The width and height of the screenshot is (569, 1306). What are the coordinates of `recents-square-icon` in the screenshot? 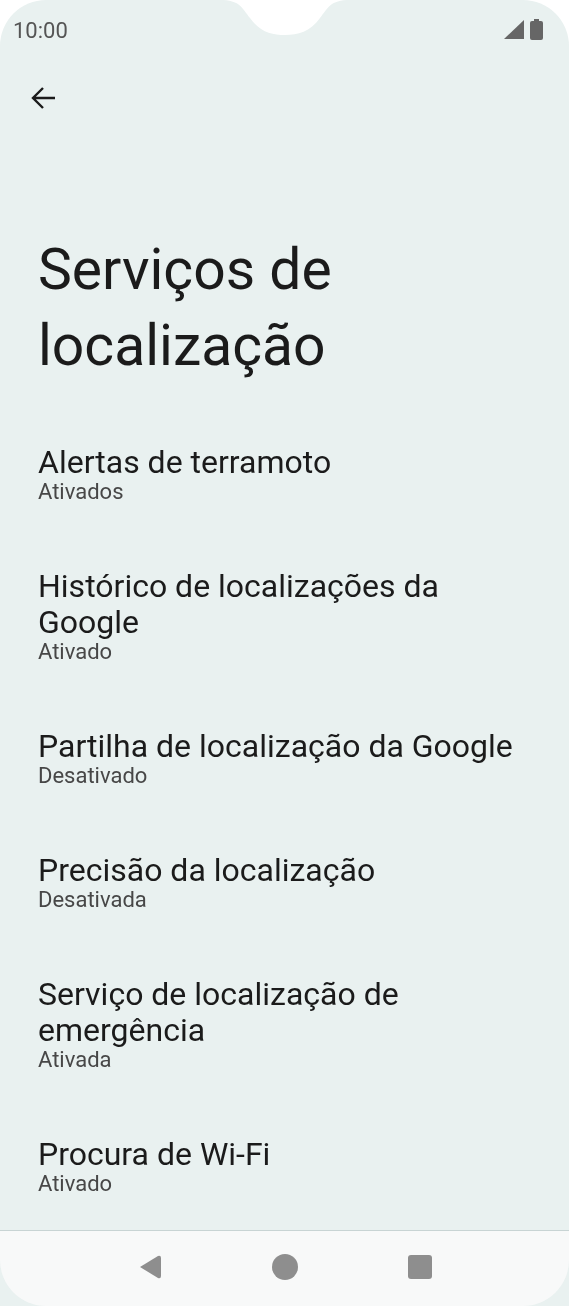 It's located at (419, 1266).